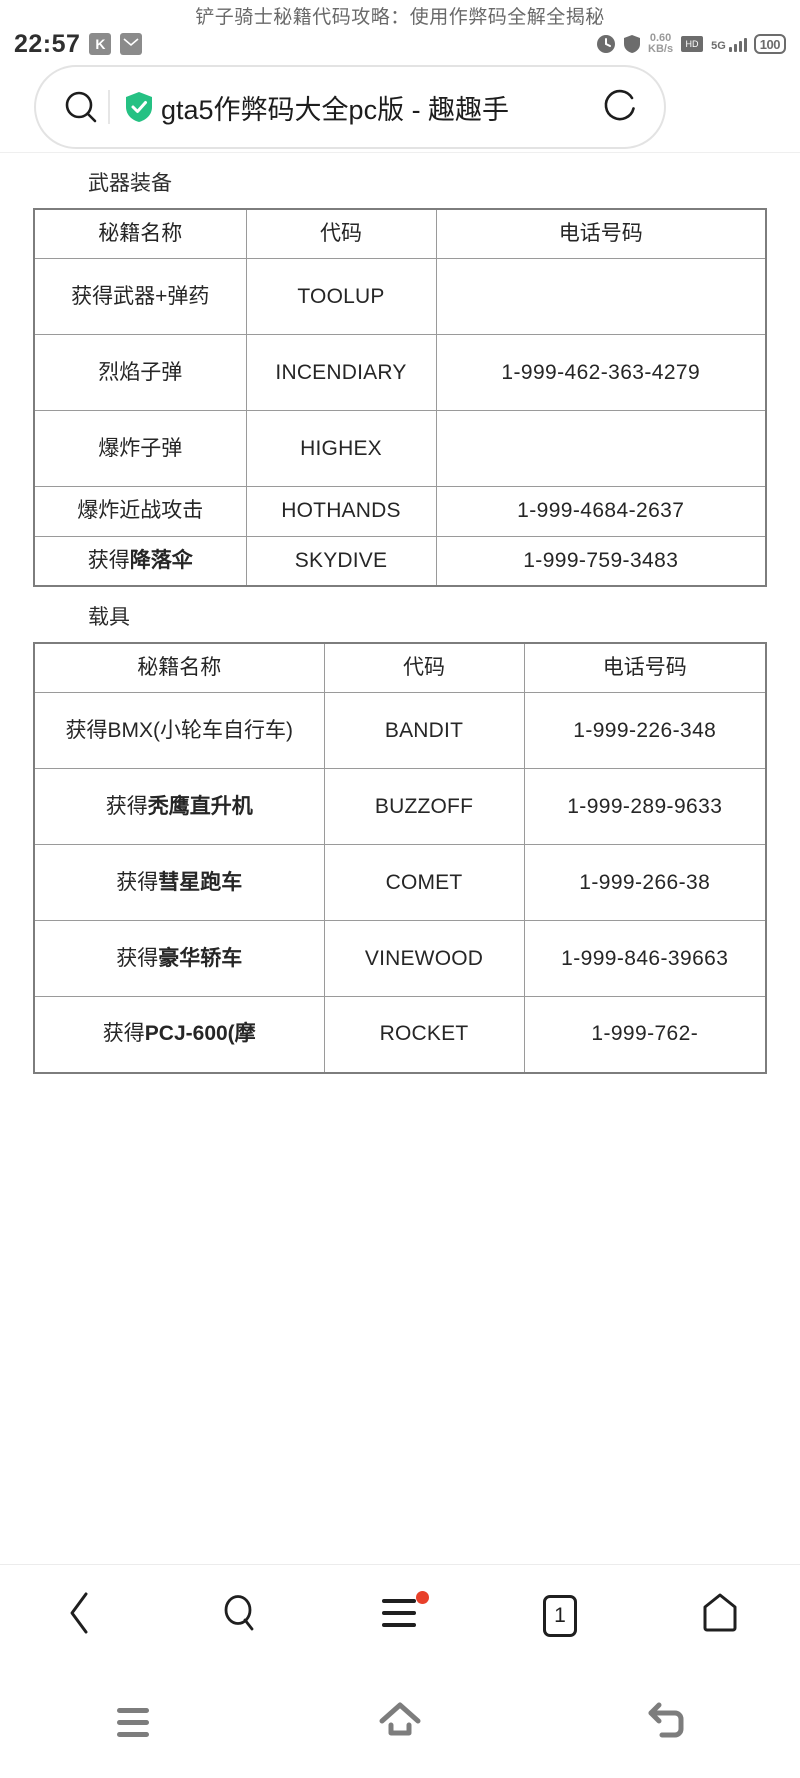 The image size is (800, 1778). What do you see at coordinates (661, 49) in the screenshot?
I see `network-speed-unit: KB/s` at bounding box center [661, 49].